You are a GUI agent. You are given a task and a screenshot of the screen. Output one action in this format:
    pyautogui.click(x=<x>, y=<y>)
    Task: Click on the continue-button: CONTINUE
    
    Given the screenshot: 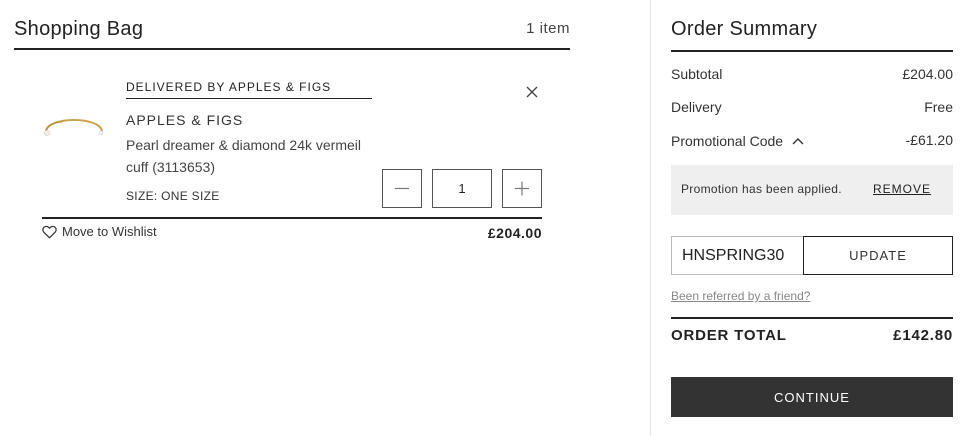 What is the action you would take?
    pyautogui.click(x=812, y=397)
    